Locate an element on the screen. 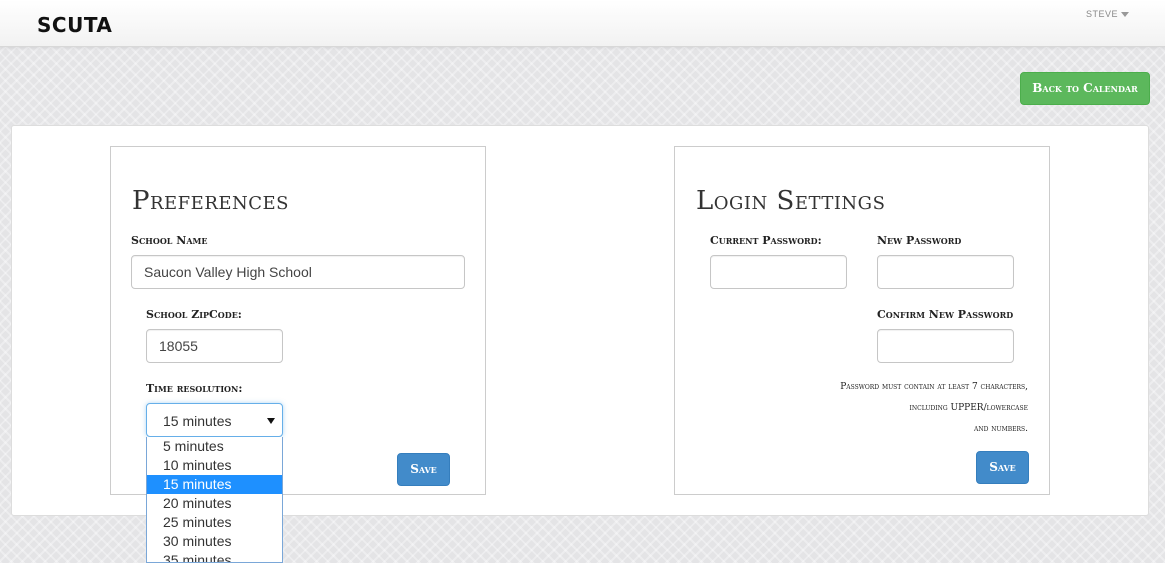  school-name-input is located at coordinates (298, 272).